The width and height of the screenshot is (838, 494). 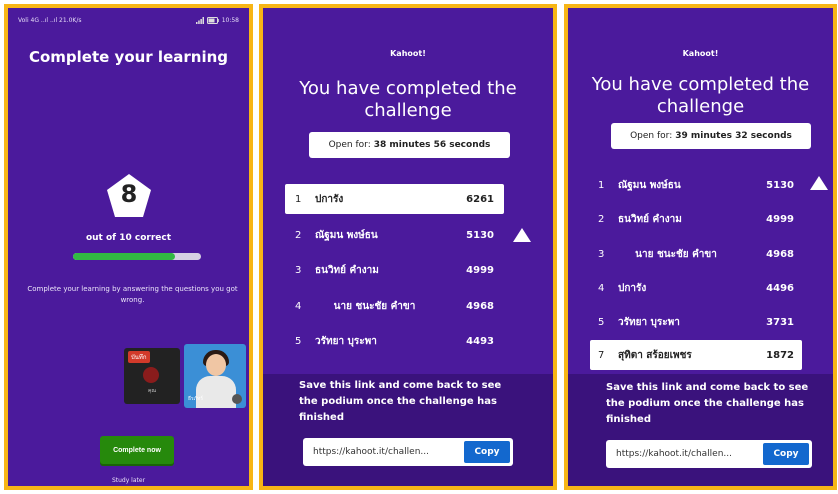 I want to click on row-score: 3731, so click(x=780, y=322).